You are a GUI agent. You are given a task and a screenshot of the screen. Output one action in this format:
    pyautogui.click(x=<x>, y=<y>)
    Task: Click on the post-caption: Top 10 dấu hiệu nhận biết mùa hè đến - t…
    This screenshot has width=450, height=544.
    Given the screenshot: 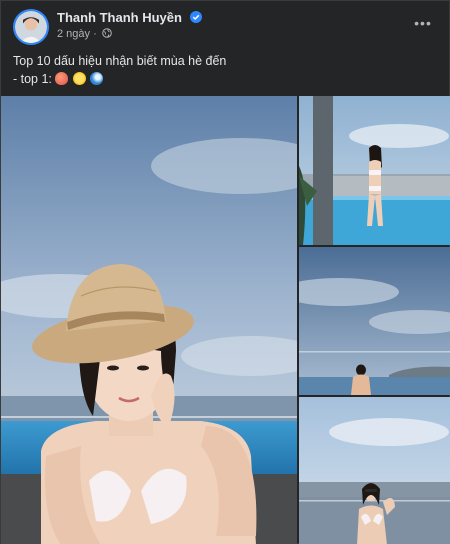 What is the action you would take?
    pyautogui.click(x=225, y=70)
    